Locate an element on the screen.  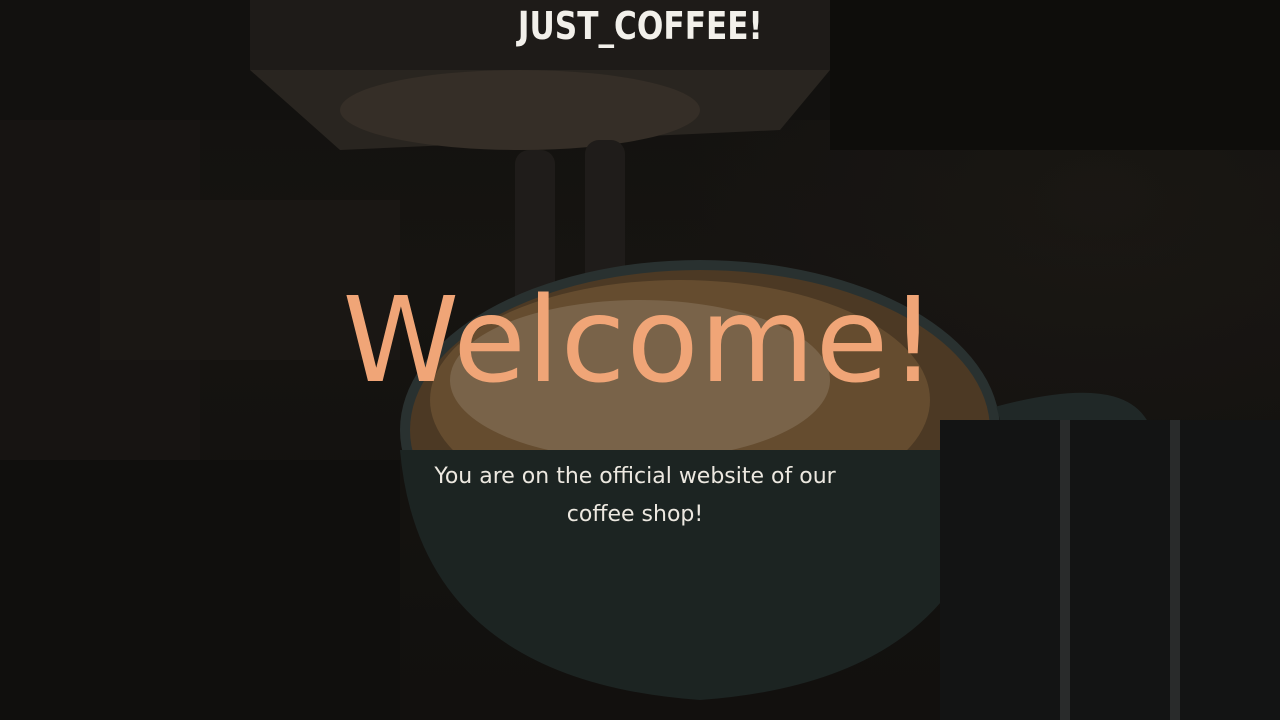
hero-headline: Welcome! is located at coordinates (640, 340).